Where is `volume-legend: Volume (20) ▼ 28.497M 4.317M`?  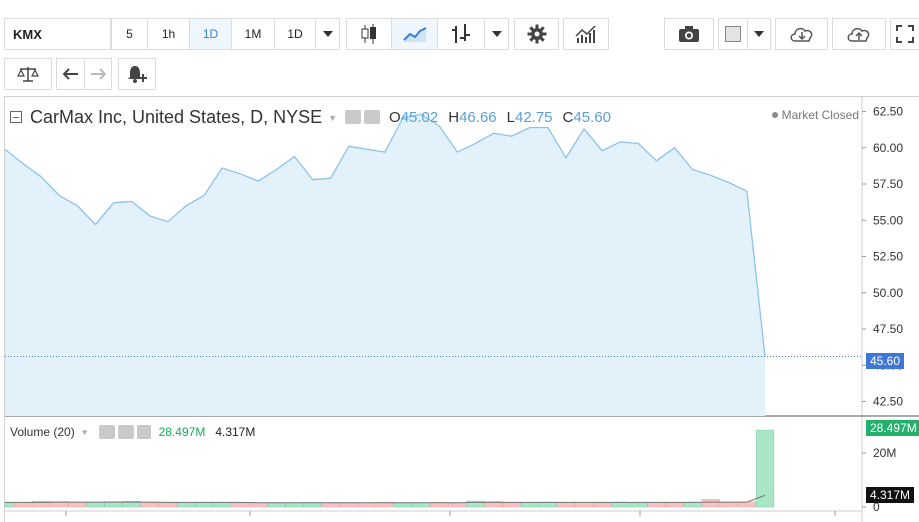 volume-legend: Volume (20) ▼ 28.497M 4.317M is located at coordinates (132, 432).